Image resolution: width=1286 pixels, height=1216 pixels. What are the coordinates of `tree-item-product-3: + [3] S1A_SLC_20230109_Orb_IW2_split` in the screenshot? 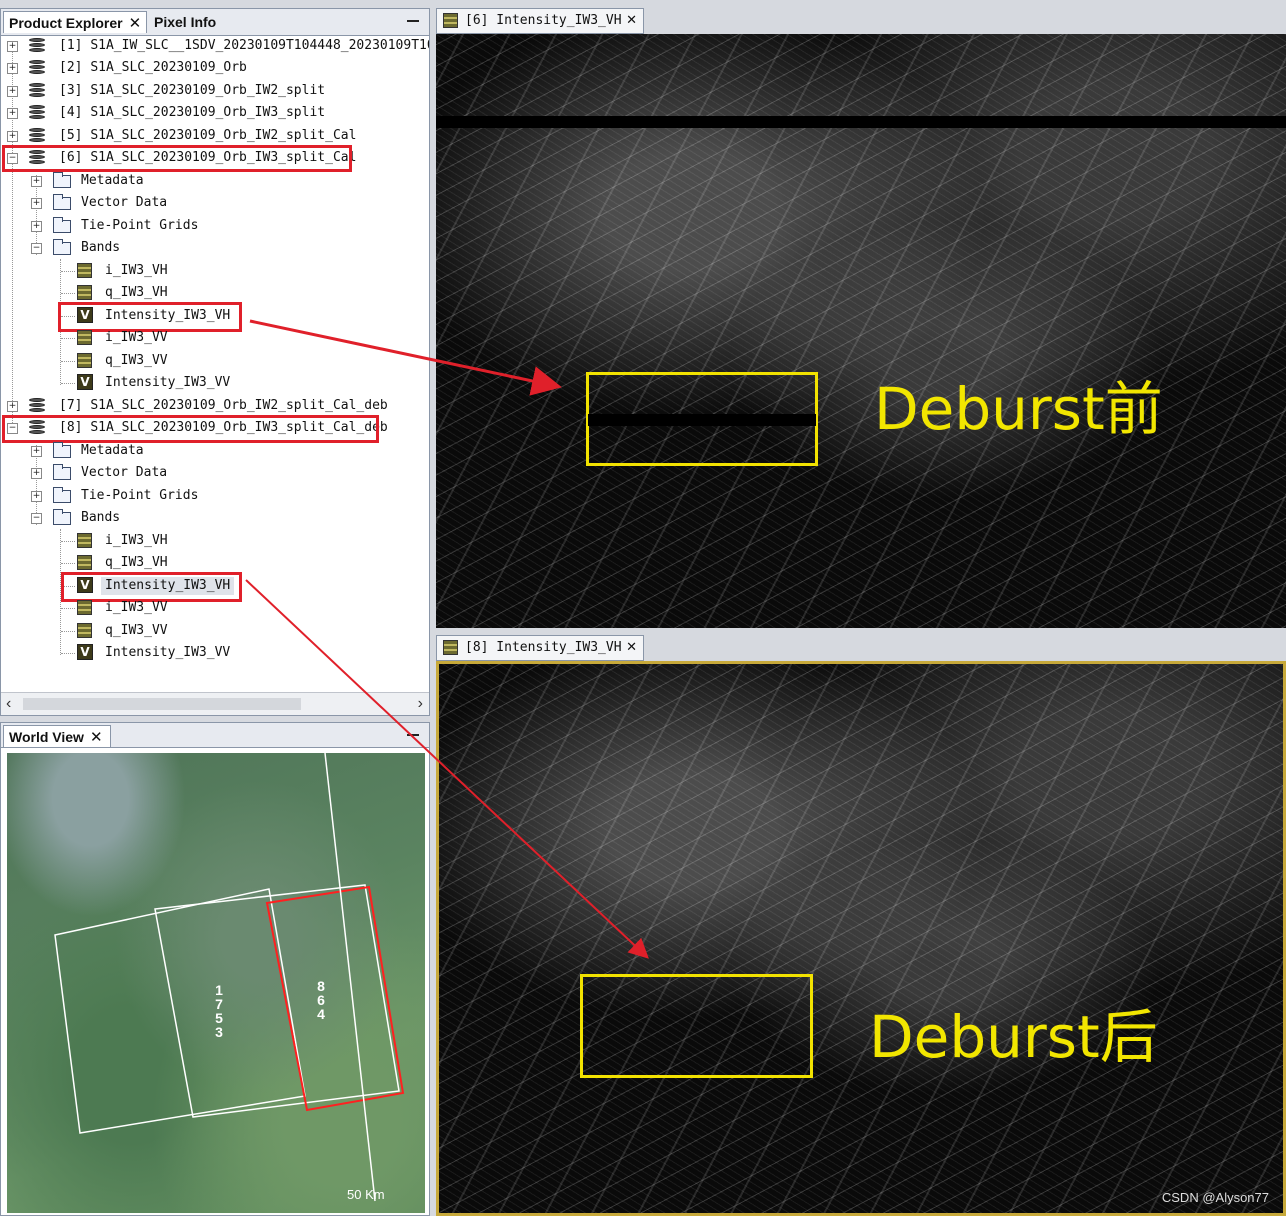 It's located at (215, 91).